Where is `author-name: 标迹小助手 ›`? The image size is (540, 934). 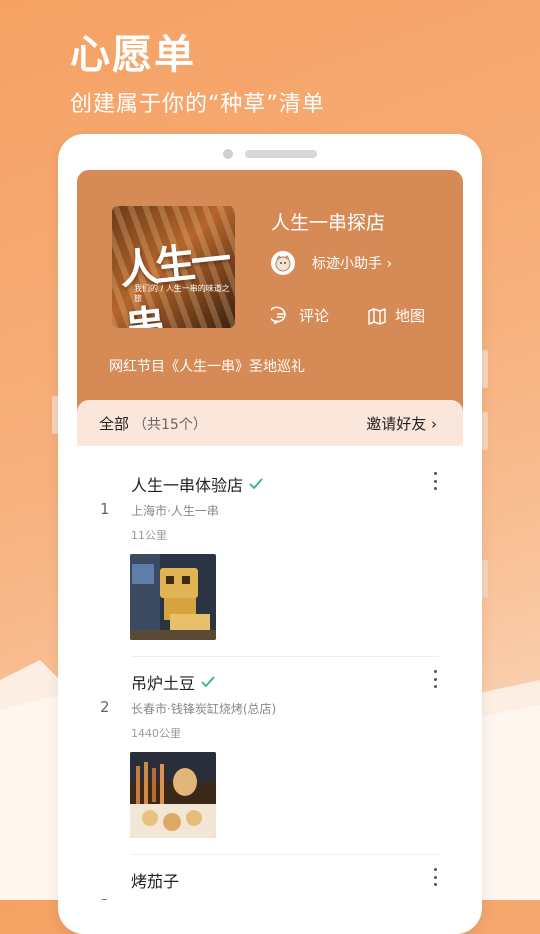 author-name: 标迹小助手 › is located at coordinates (352, 264).